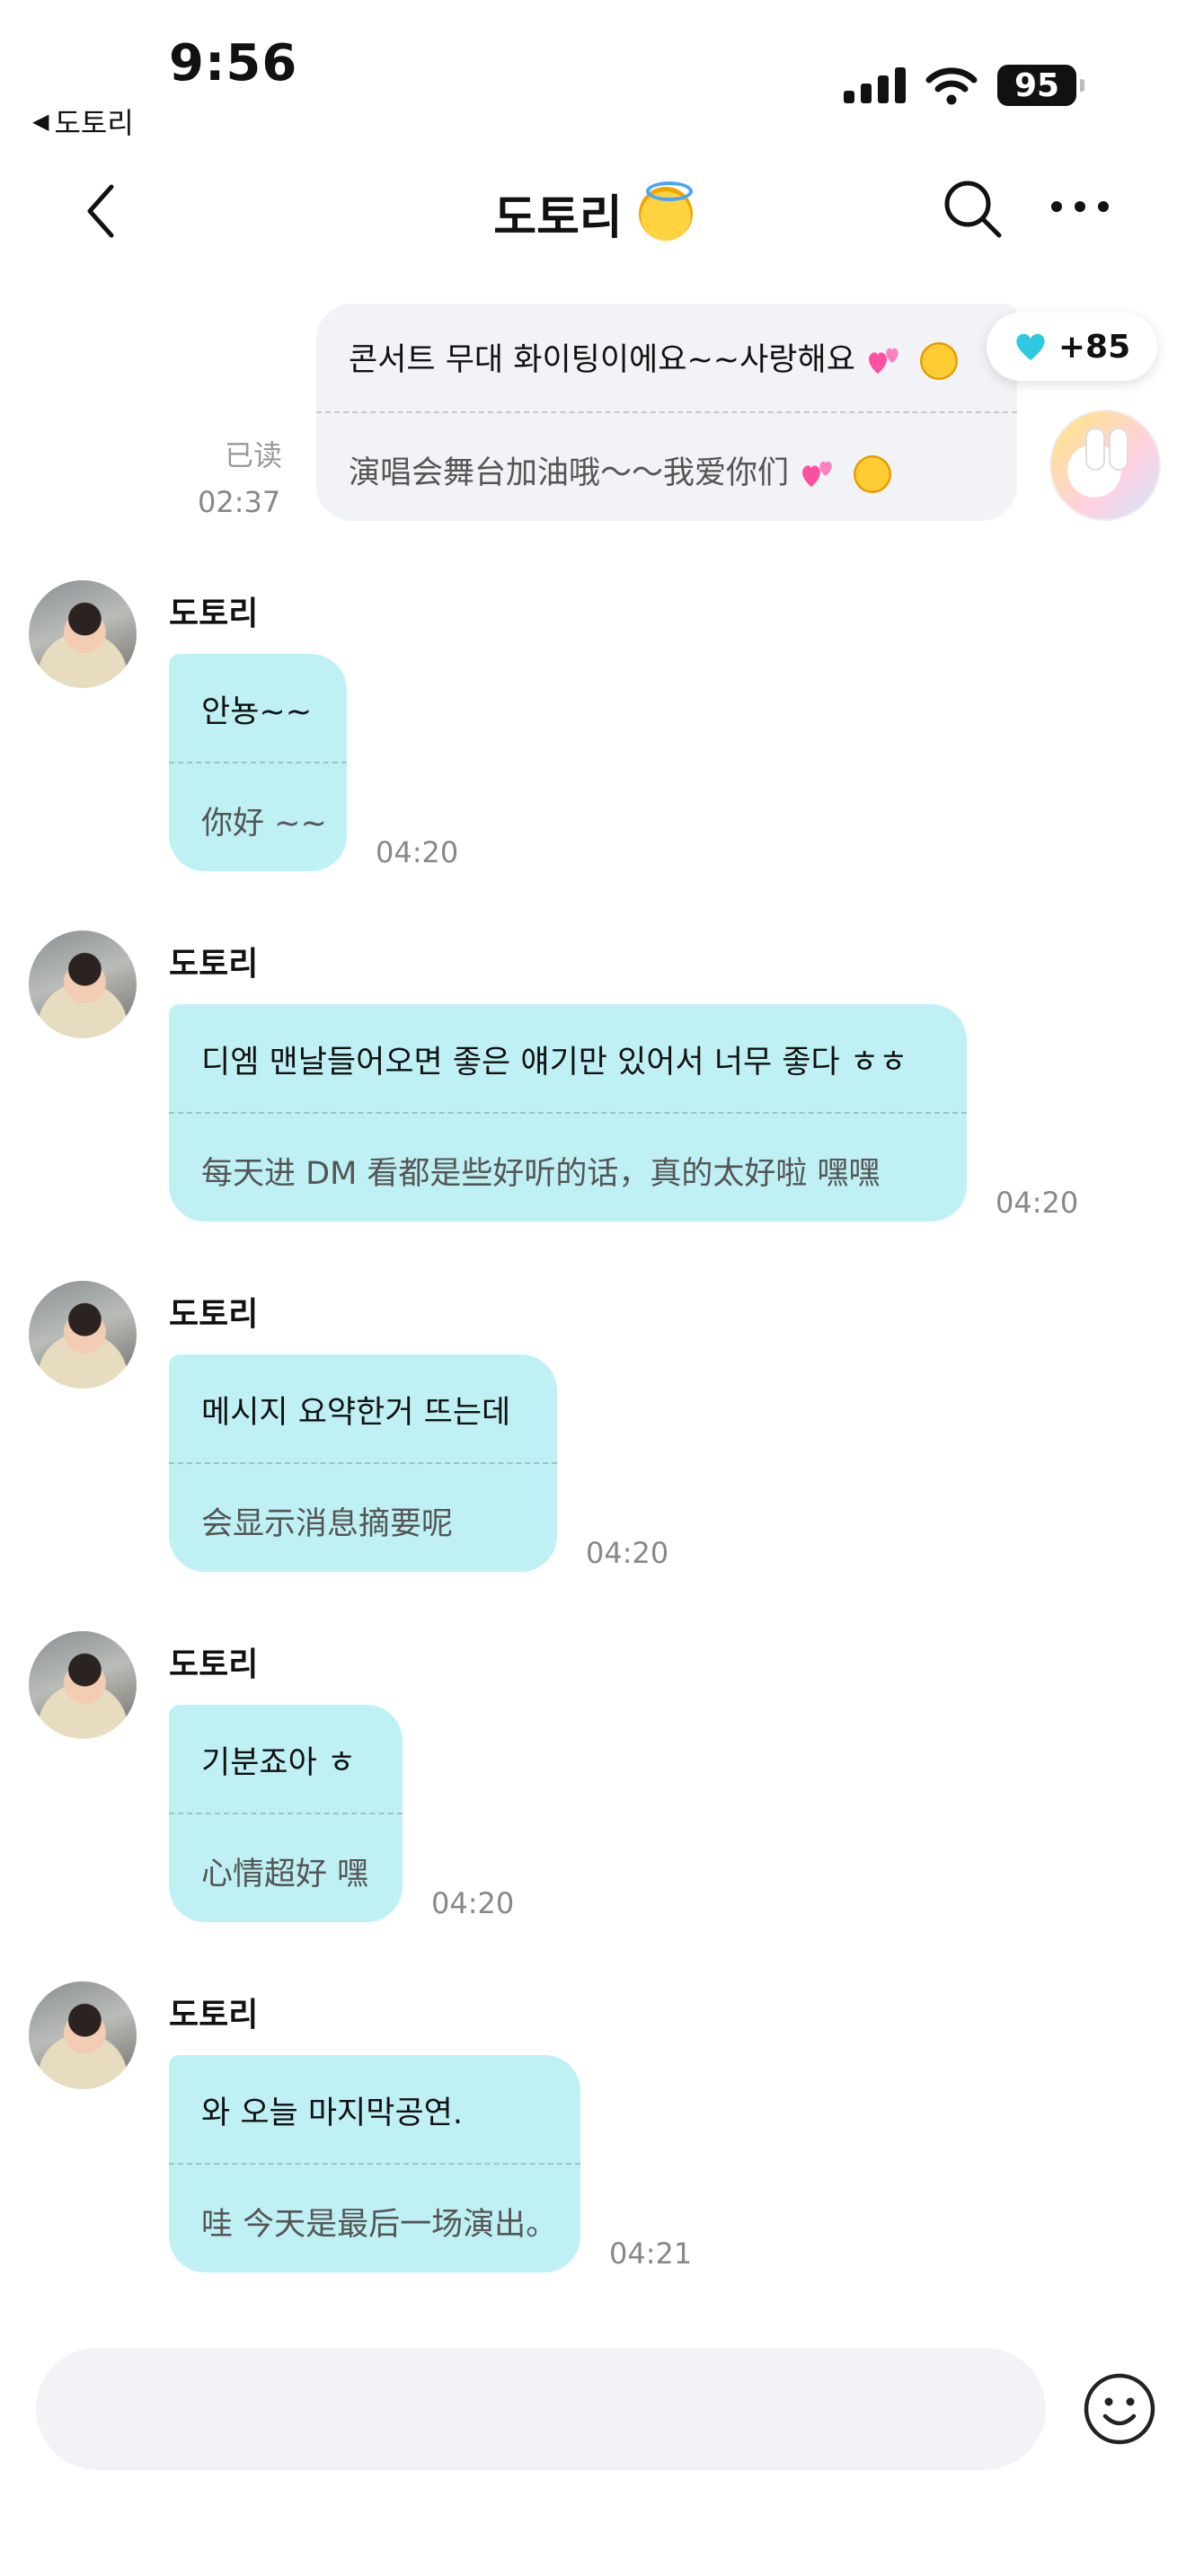 This screenshot has height=2576, width=1186. What do you see at coordinates (554, 1063) in the screenshot?
I see `message-korean-text: 디엠 맨날들어오면 좋은 얘기만 있어서 너무 좋다 ㅎㅎ` at bounding box center [554, 1063].